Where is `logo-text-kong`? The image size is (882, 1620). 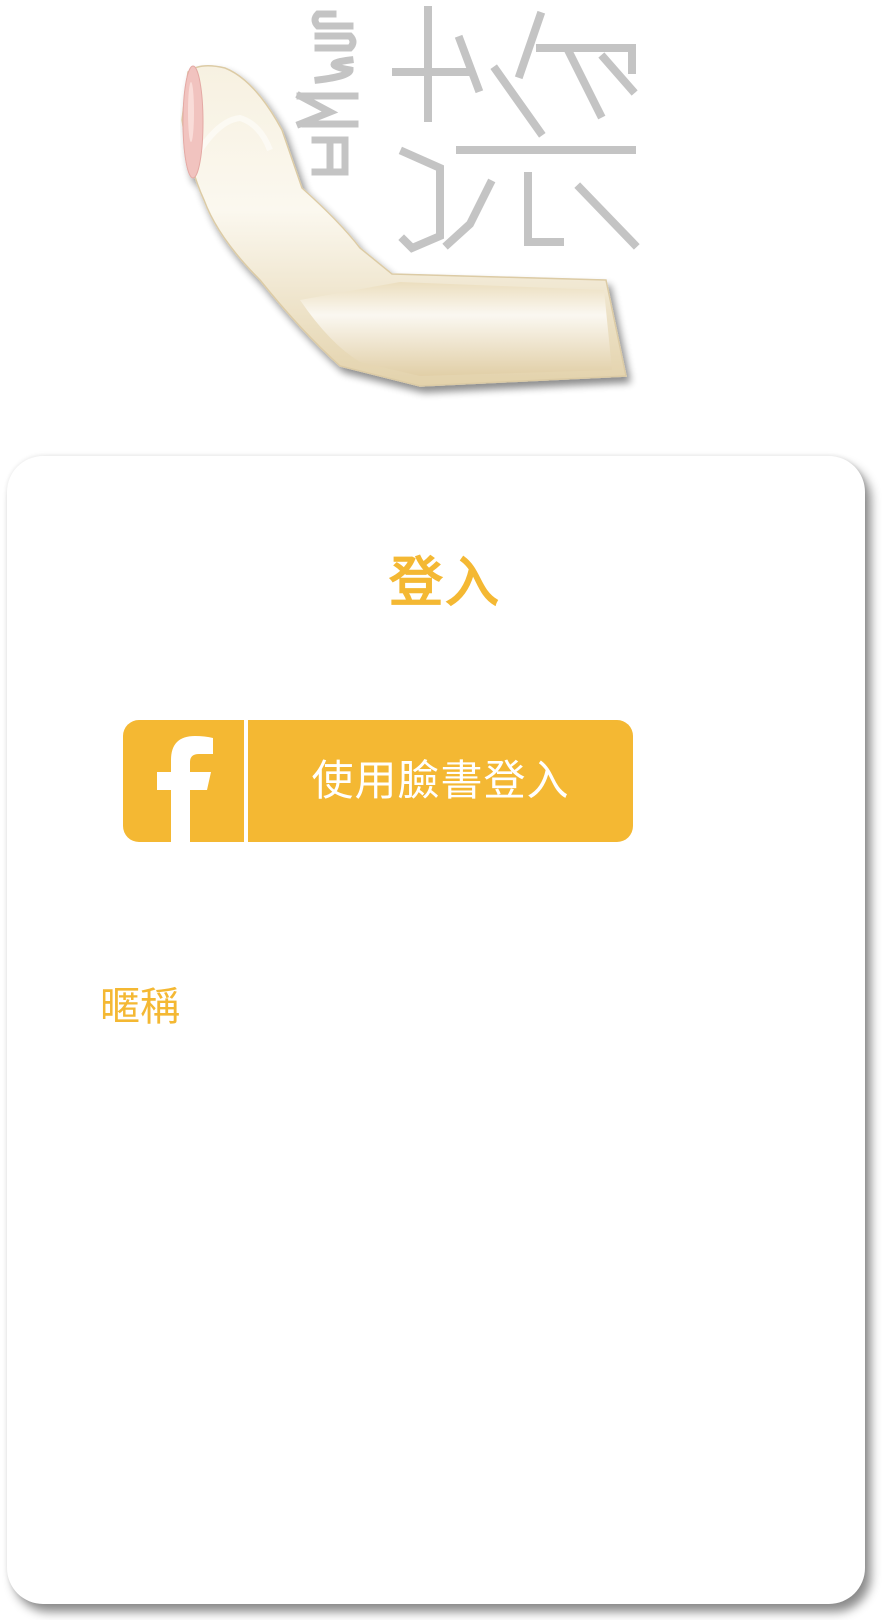
logo-text-kong is located at coordinates (516, 129).